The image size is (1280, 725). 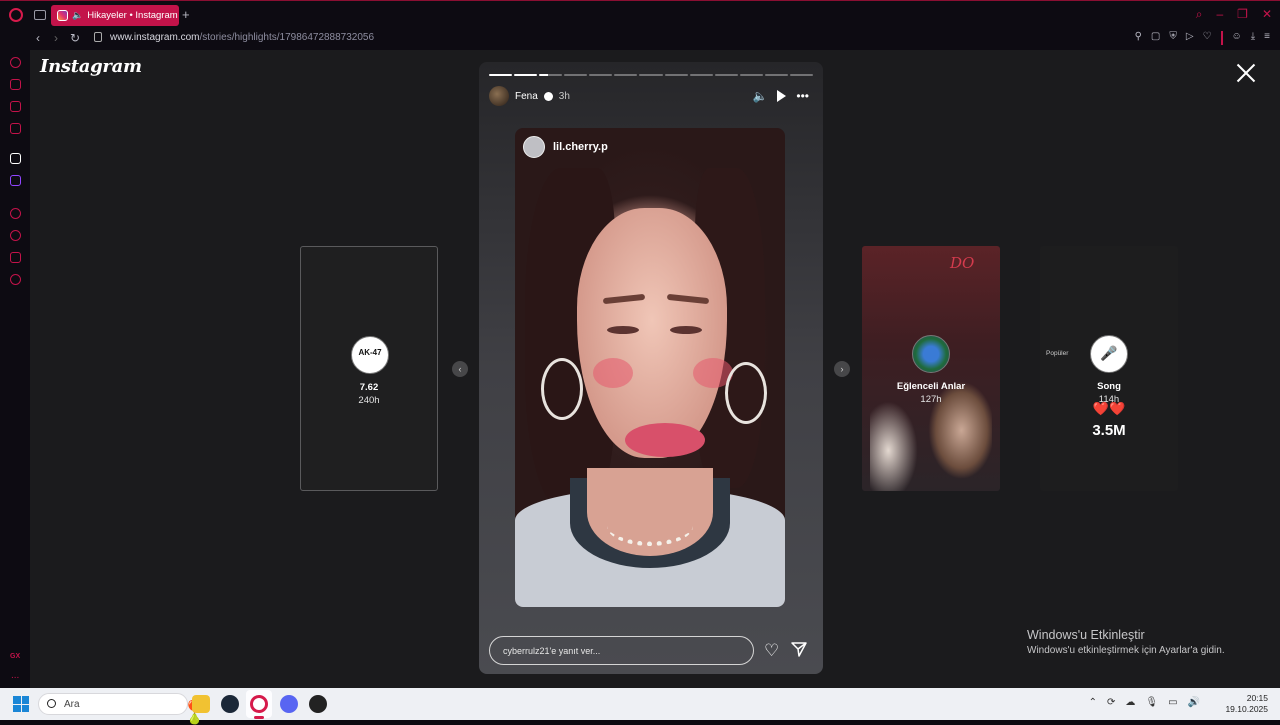 I want to click on mention-username: lil.cherry.p, so click(x=580, y=147).